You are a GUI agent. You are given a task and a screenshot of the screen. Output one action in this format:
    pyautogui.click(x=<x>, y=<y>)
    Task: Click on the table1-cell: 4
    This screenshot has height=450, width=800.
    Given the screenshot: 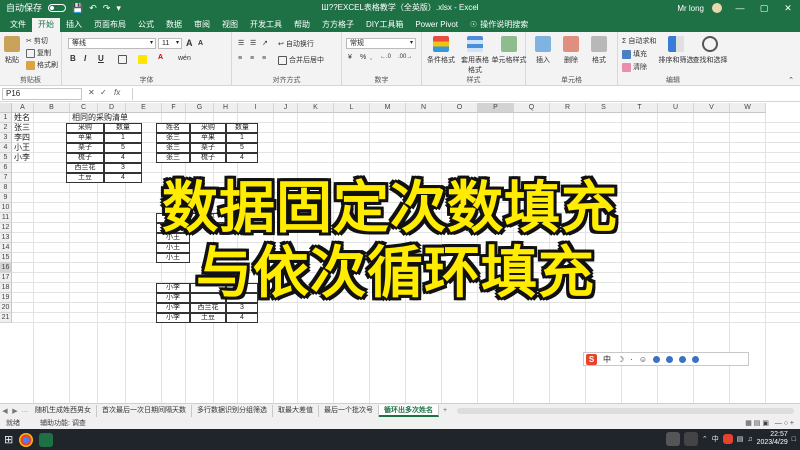 What is the action you would take?
    pyautogui.click(x=123, y=158)
    